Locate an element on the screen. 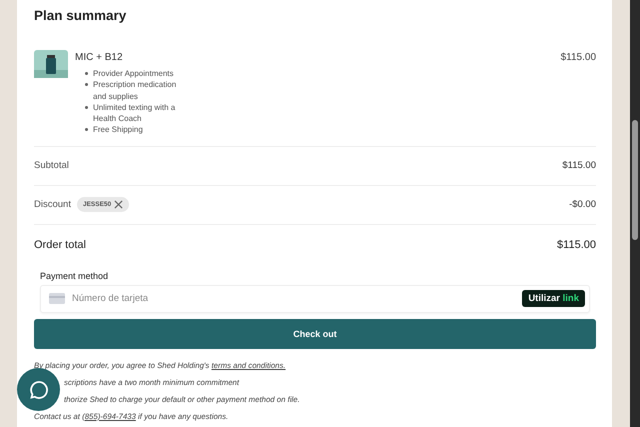 The height and width of the screenshot is (427, 640). card-number-field: Número de tarjeta Utilizar link is located at coordinates (315, 298).